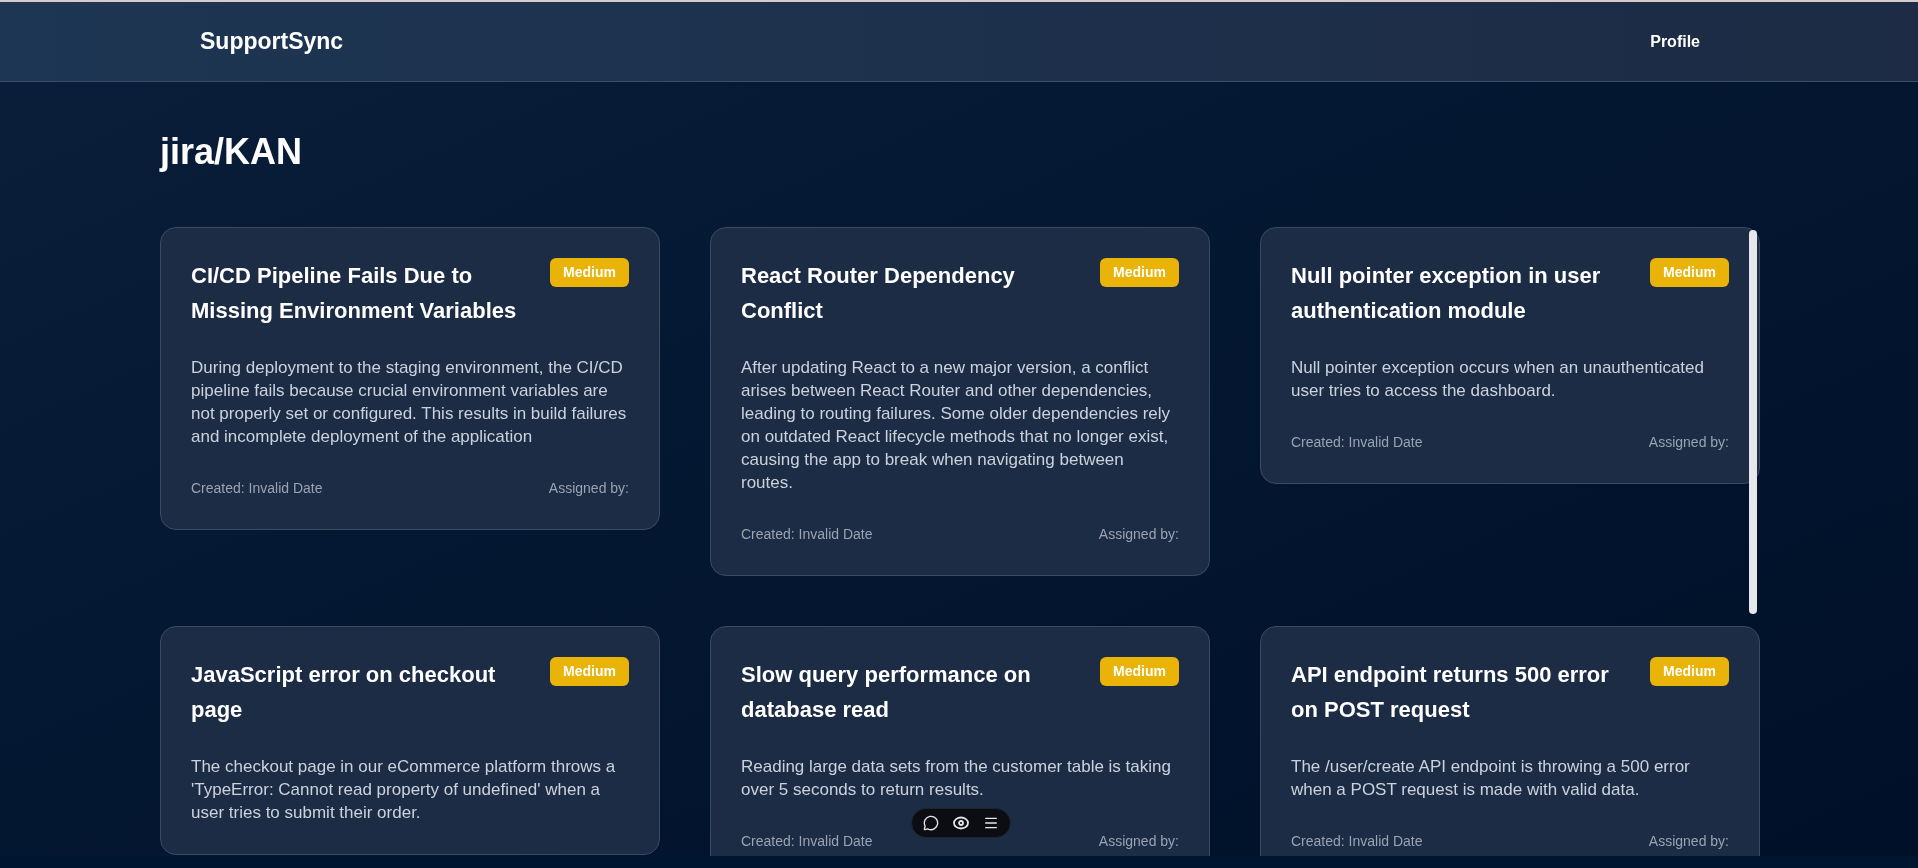  What do you see at coordinates (409, 402) in the screenshot?
I see `ticket-description: During deployment to the staging environment, the CI/CD pipeline fails because crucial environment variables are not properly set or configured. This results in build failures and incomplete deployment of the application` at bounding box center [409, 402].